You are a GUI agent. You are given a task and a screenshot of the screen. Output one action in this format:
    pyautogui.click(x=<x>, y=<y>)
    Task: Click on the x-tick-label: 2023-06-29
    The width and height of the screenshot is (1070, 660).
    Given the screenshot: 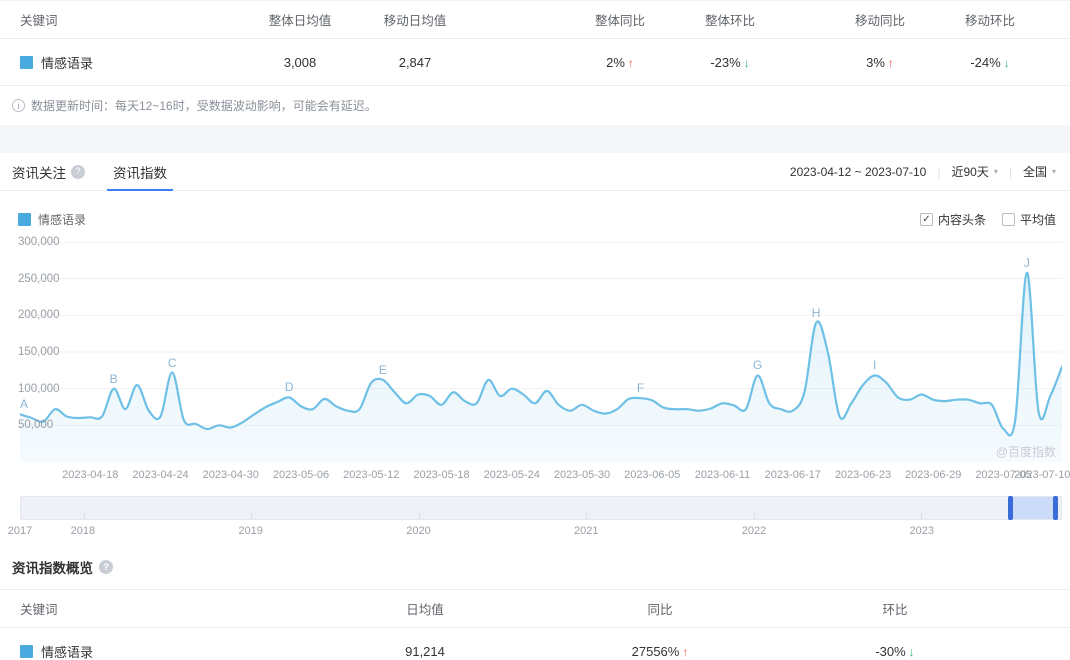 What is the action you would take?
    pyautogui.click(x=933, y=475)
    